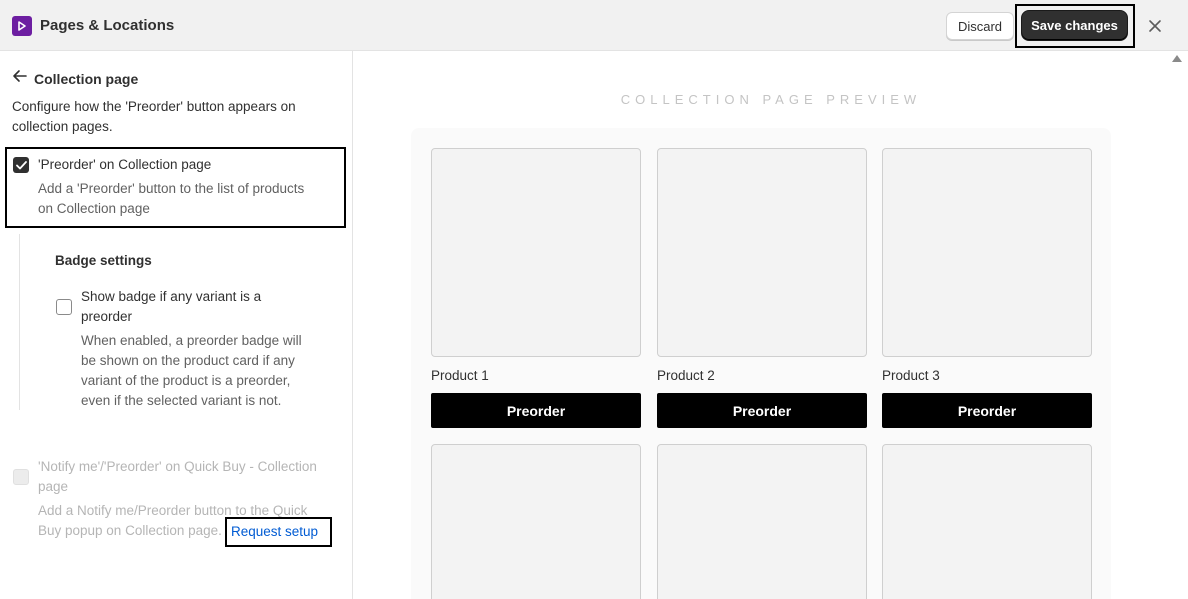 The image size is (1188, 599). I want to click on app-header: Pages & Locations Discard Save changes, so click(594, 25).